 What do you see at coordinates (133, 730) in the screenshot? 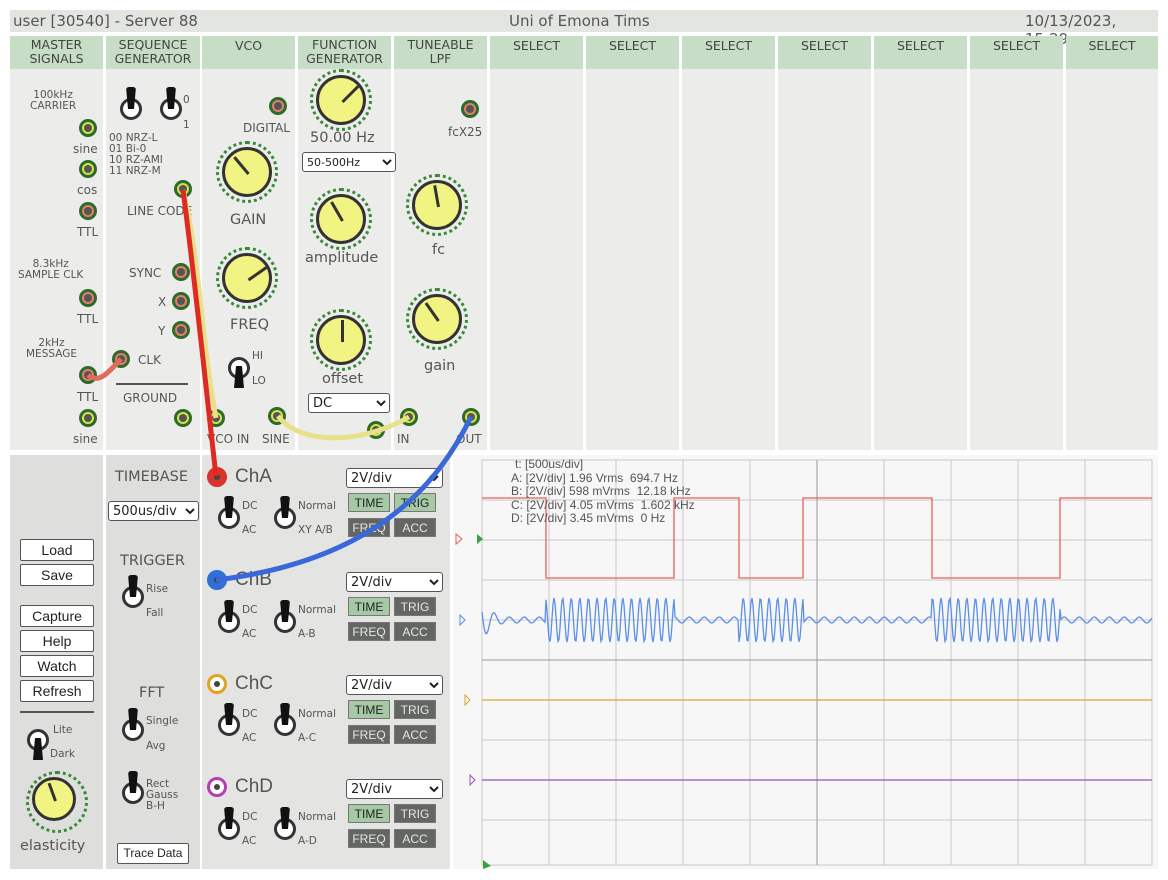
I see `fft-mode-switch` at bounding box center [133, 730].